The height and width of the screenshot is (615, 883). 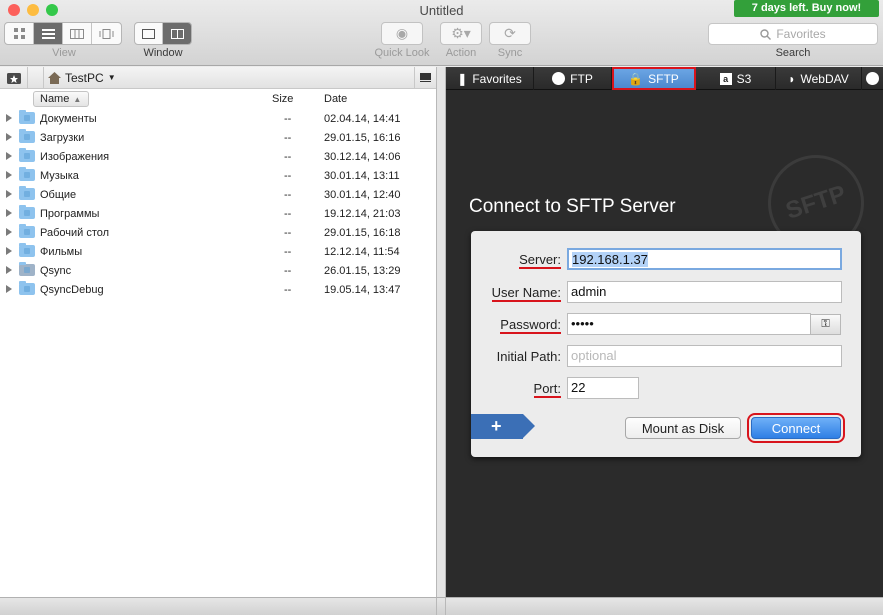 I want to click on size-column-header: Size, so click(x=282, y=99).